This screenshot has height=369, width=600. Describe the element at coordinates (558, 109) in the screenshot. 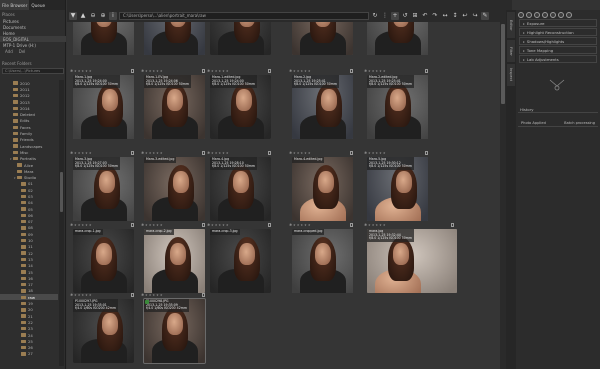

I see `history-section: History` at that location.